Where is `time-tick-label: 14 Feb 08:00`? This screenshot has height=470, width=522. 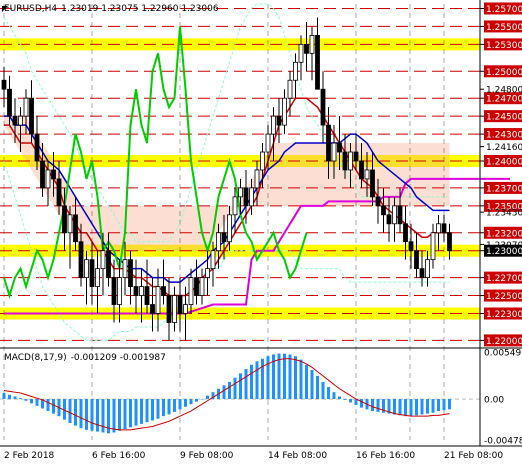
time-tick-label: 14 Feb 08:00 is located at coordinates (297, 456).